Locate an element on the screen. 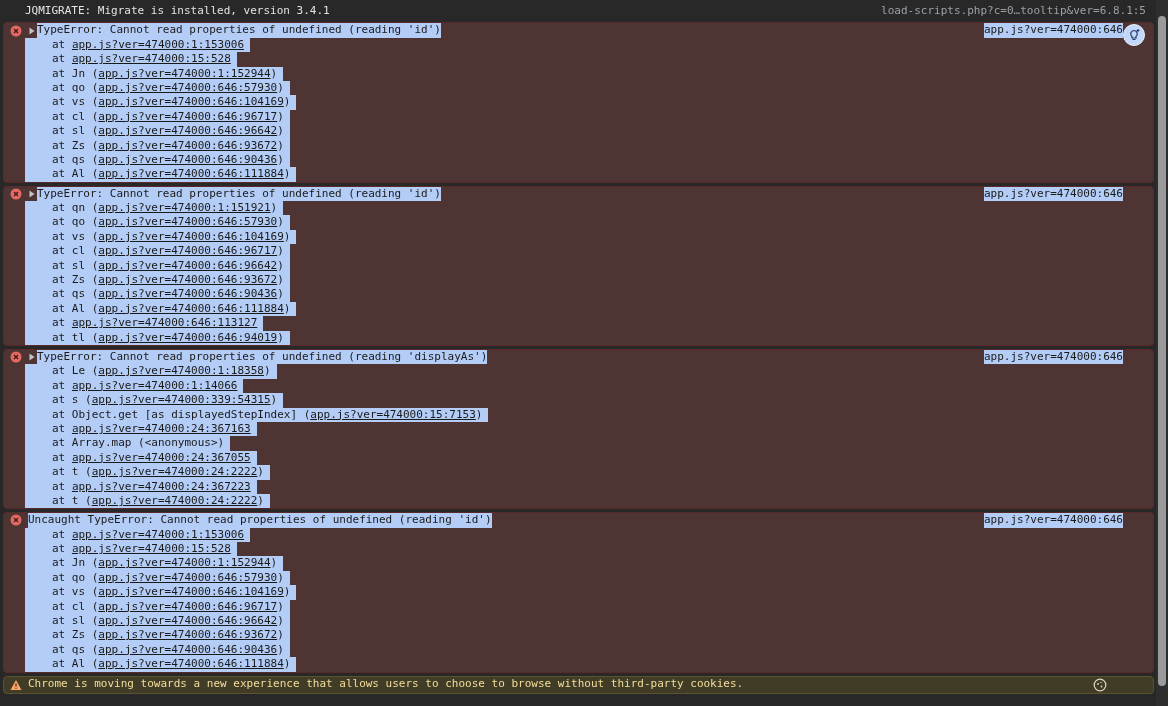 This screenshot has width=1168, height=706. stack-frame: at cl (app.js?ver=474000:646:96717) is located at coordinates (157, 251).